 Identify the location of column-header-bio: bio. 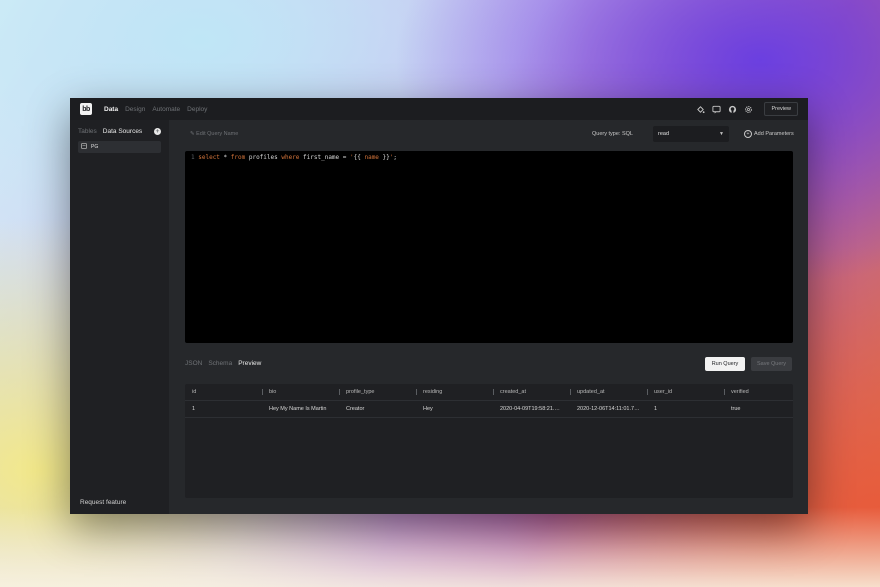
(300, 392).